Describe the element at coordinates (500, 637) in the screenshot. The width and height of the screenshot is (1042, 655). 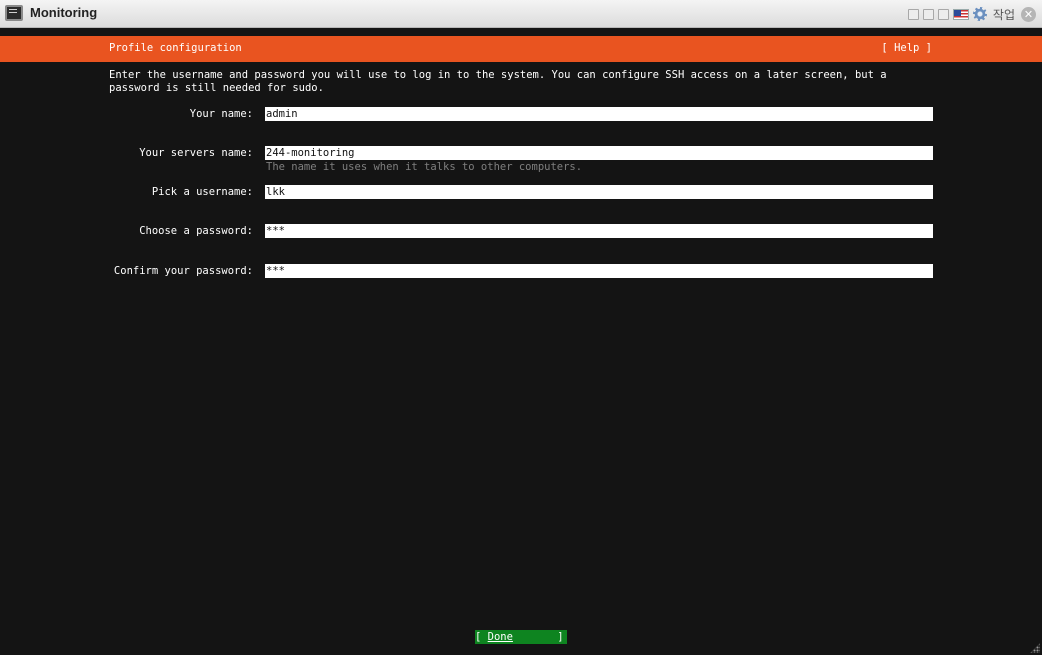
I see `done-button-label: Done` at that location.